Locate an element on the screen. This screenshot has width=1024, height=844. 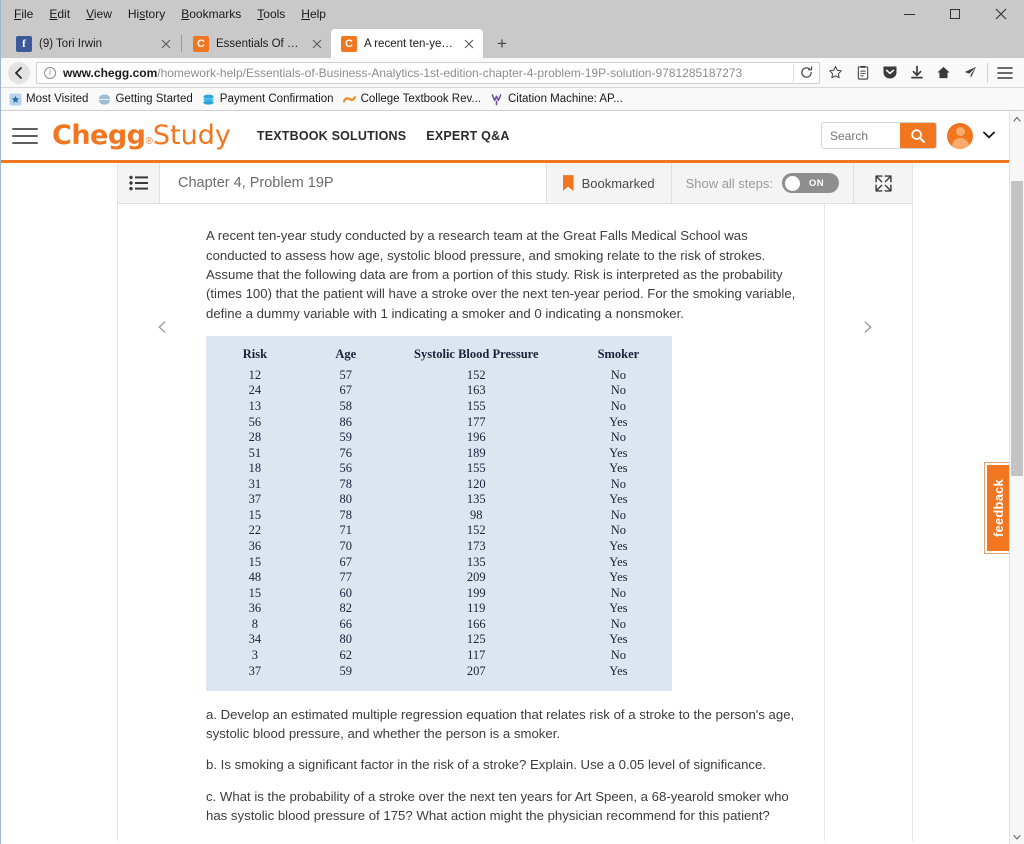
citation-icon is located at coordinates (497, 99).